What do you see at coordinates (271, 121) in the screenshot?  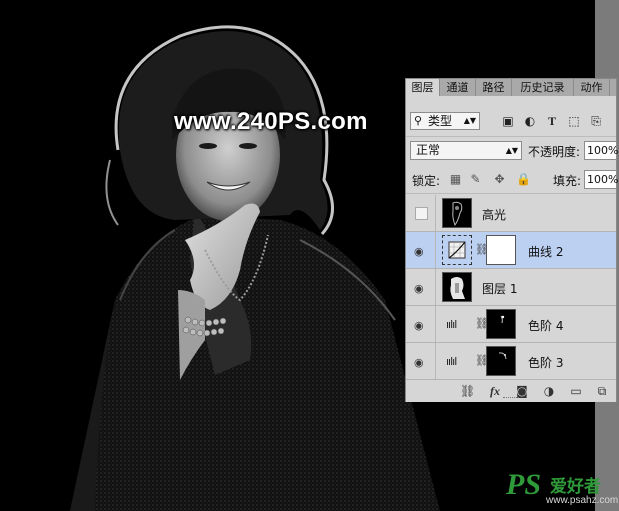 I see `watermark-site: www.240PS.com` at bounding box center [271, 121].